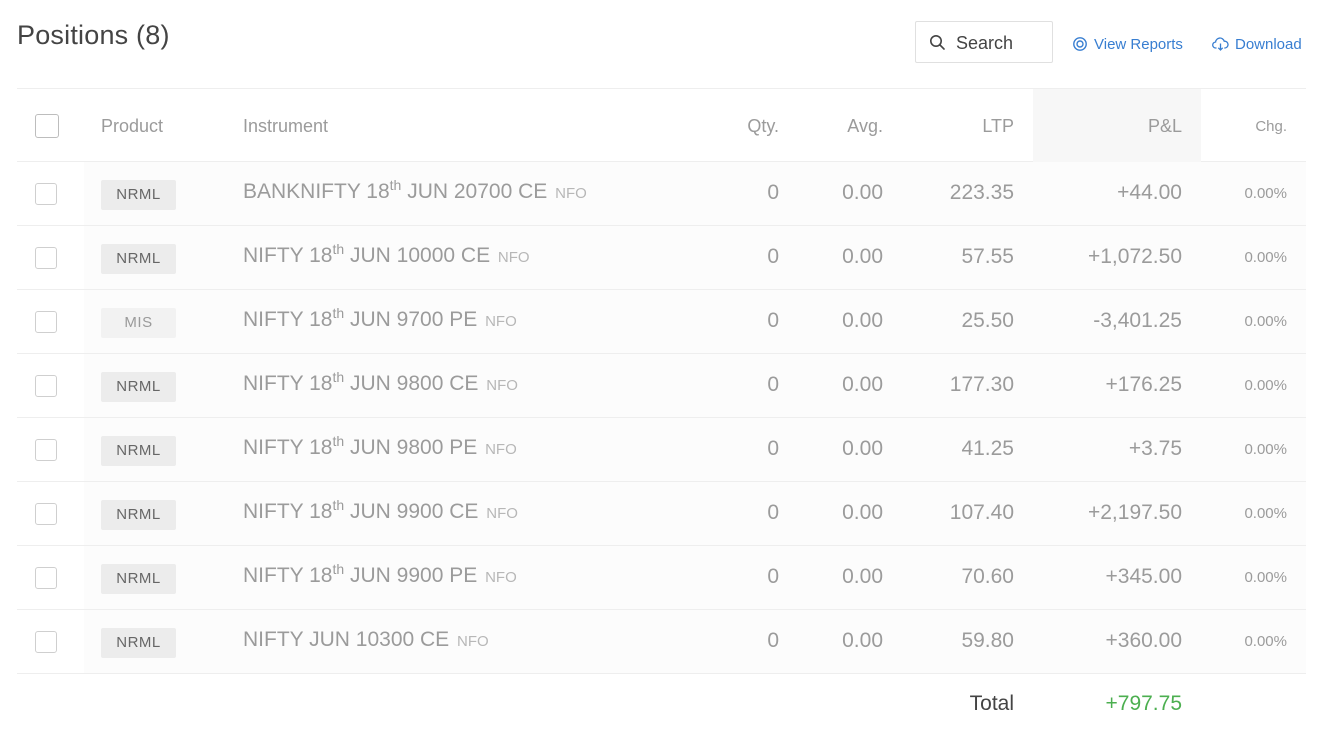 This screenshot has width=1327, height=734. I want to click on view-reports-link: View Reports, so click(1127, 44).